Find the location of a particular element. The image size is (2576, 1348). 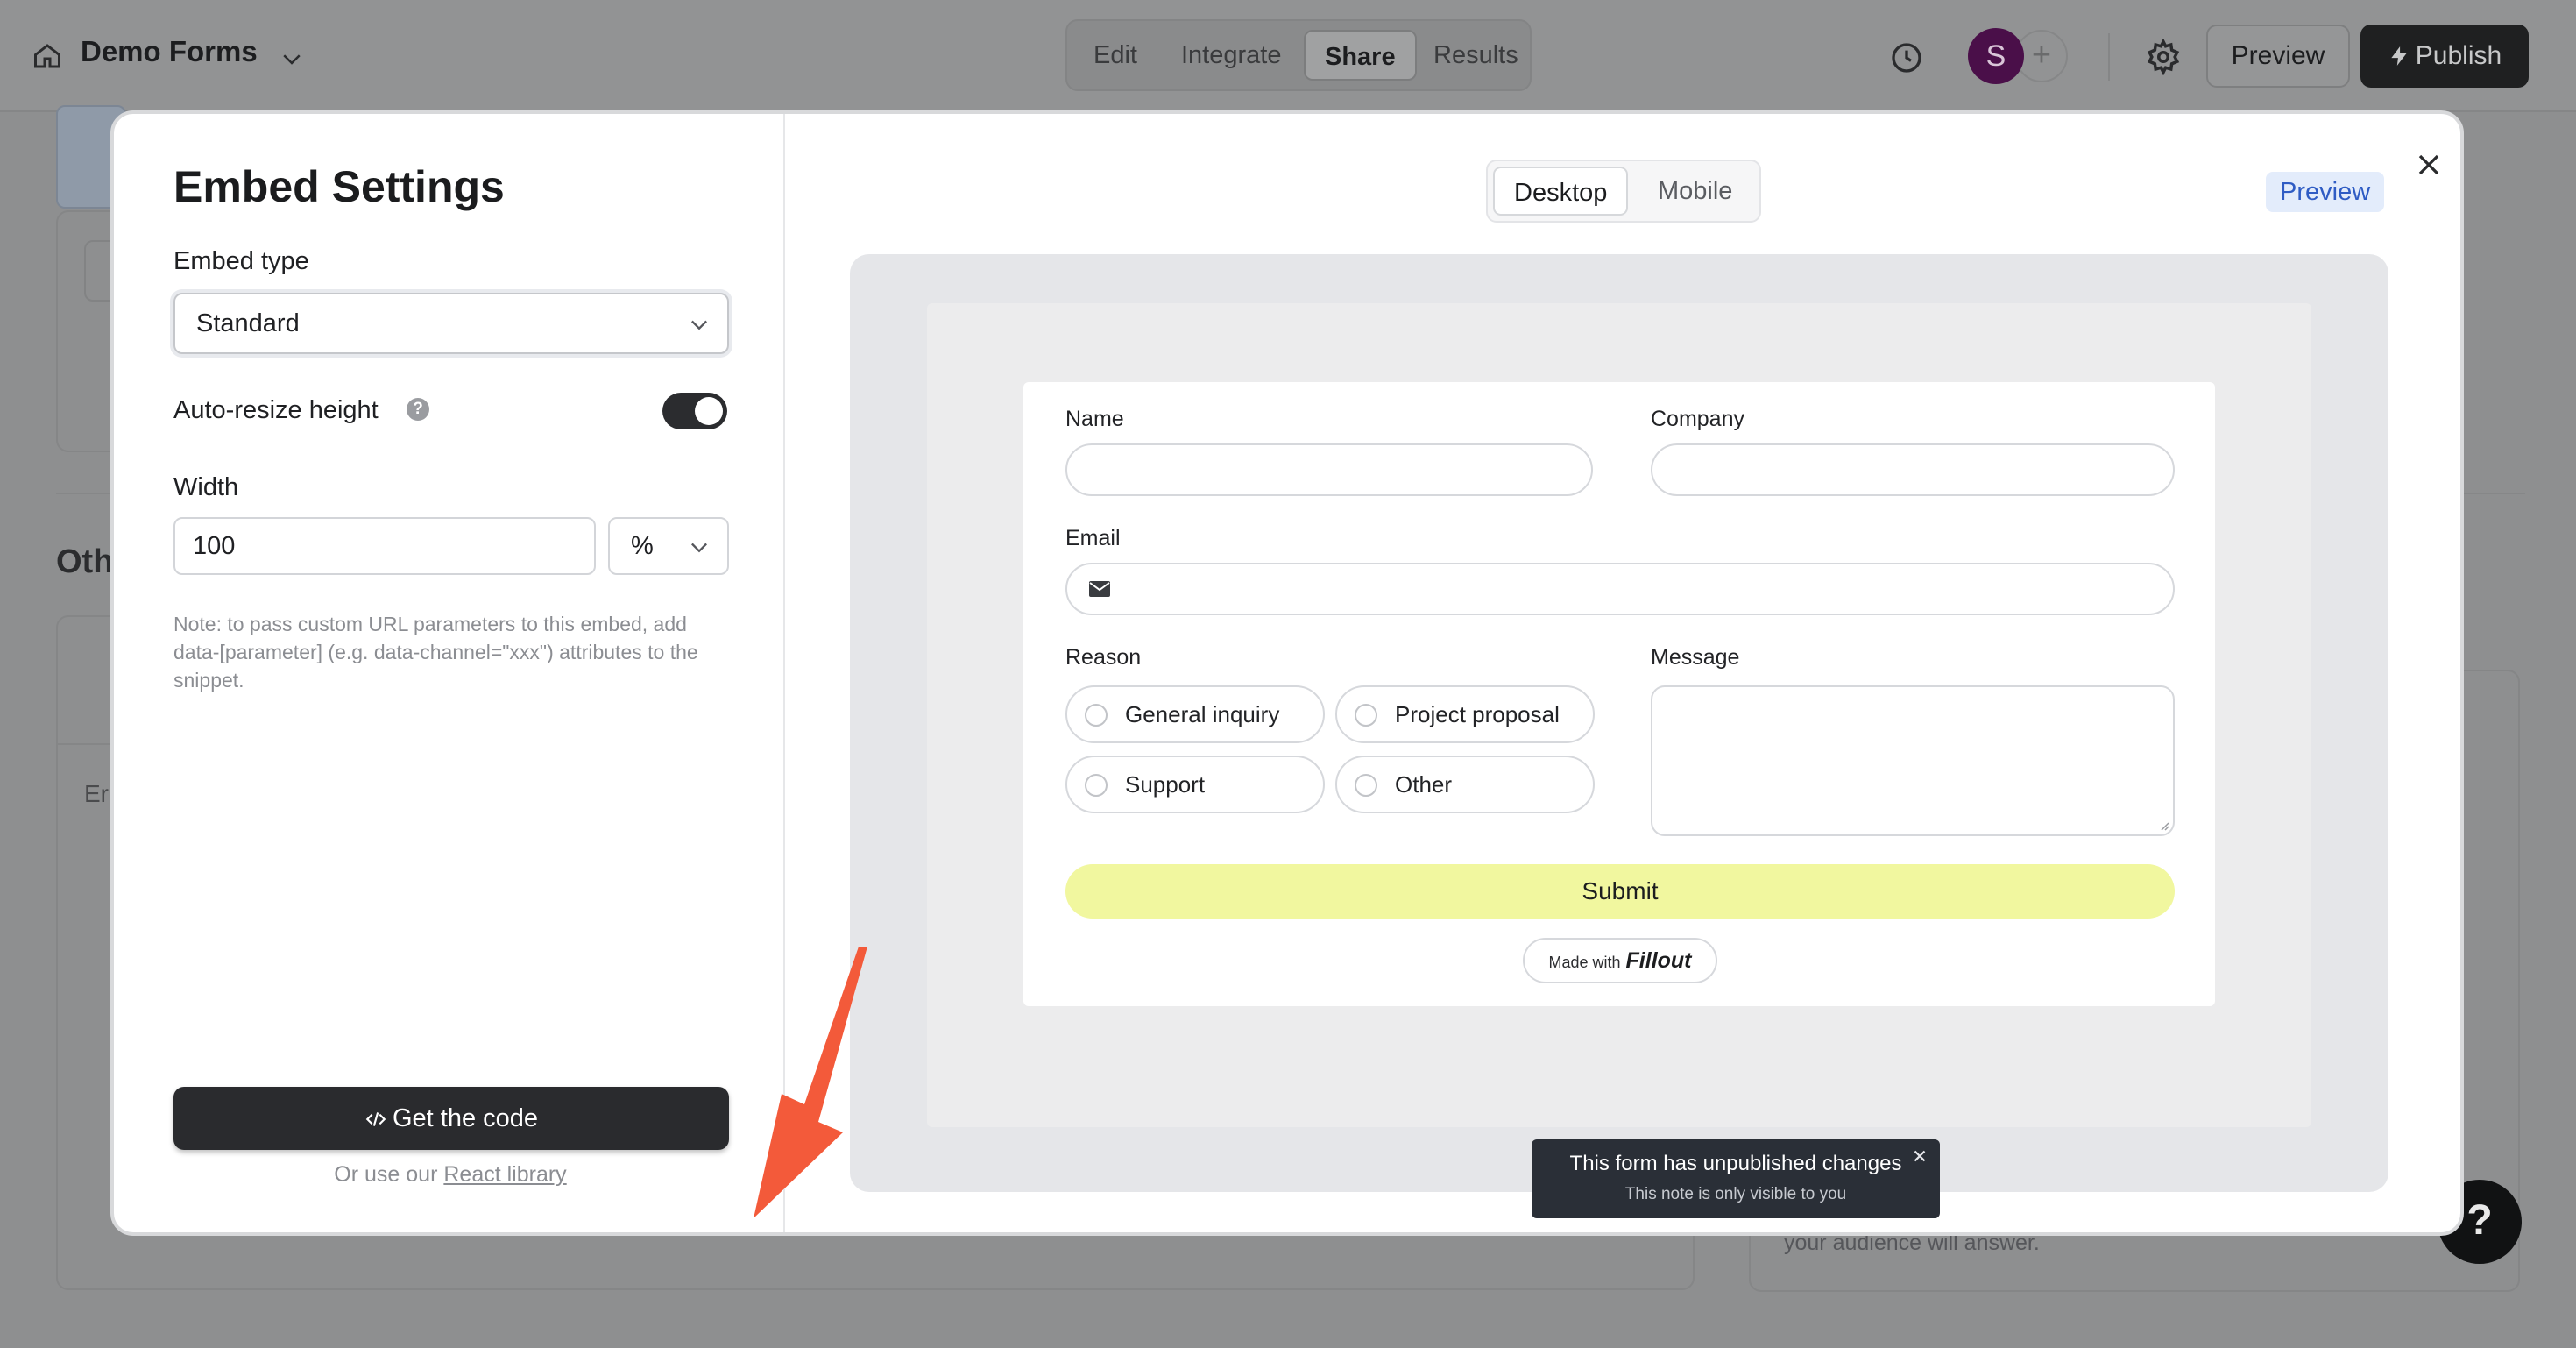

reason-option-label: Project proposal is located at coordinates (1477, 714).